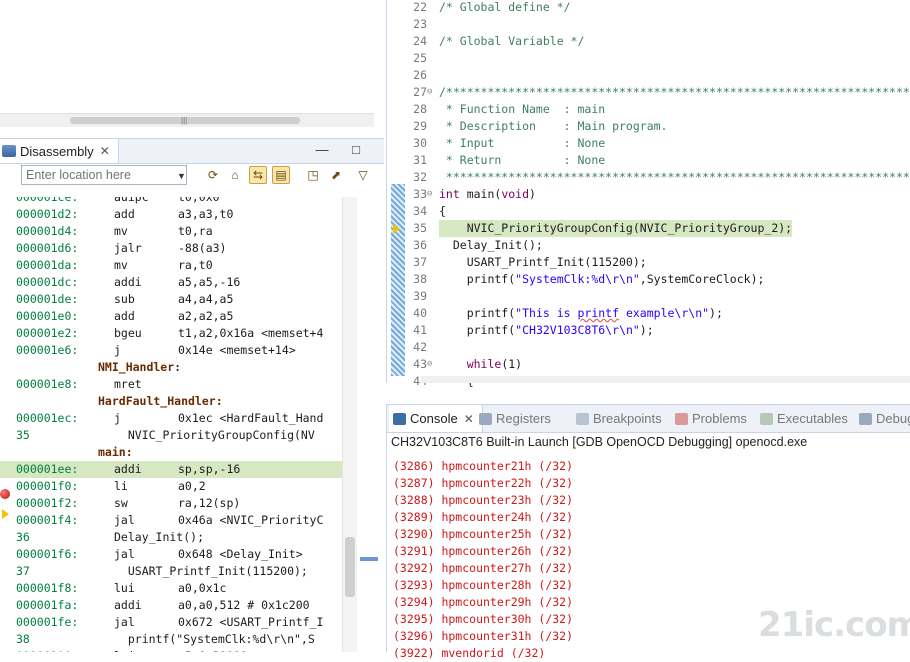  What do you see at coordinates (648, 347) in the screenshot?
I see `code-line: 42` at bounding box center [648, 347].